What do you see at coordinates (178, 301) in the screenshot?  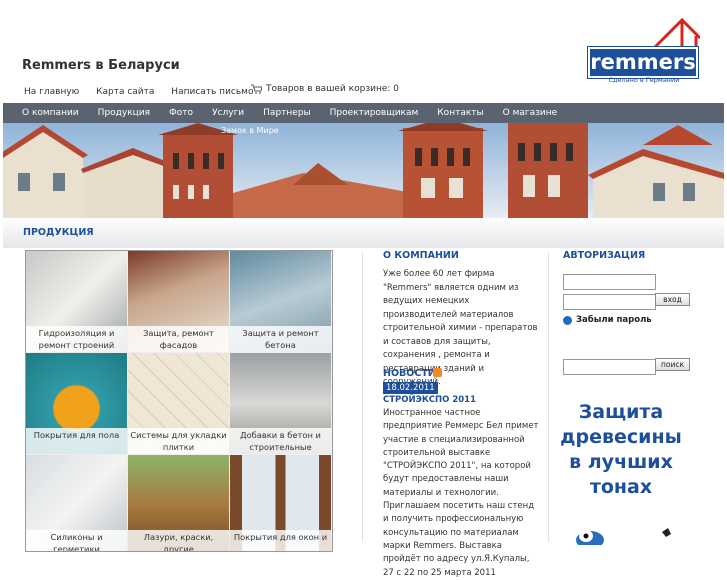 I see `product-tile: Защита, ремонт фасадов` at bounding box center [178, 301].